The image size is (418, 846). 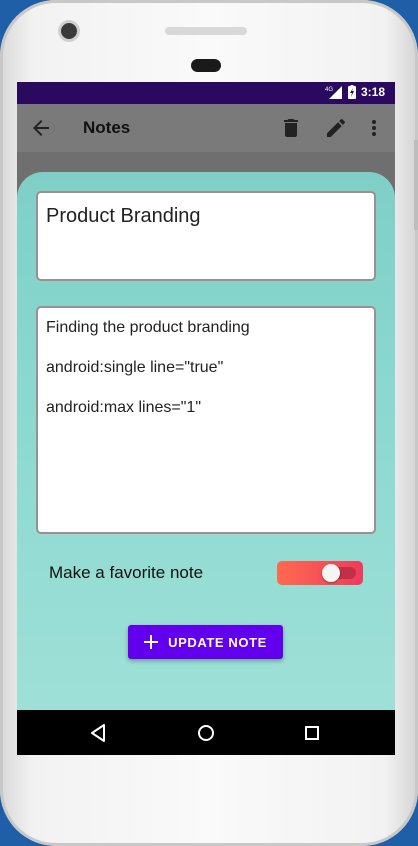 What do you see at coordinates (331, 573) in the screenshot?
I see `switch-thumb` at bounding box center [331, 573].